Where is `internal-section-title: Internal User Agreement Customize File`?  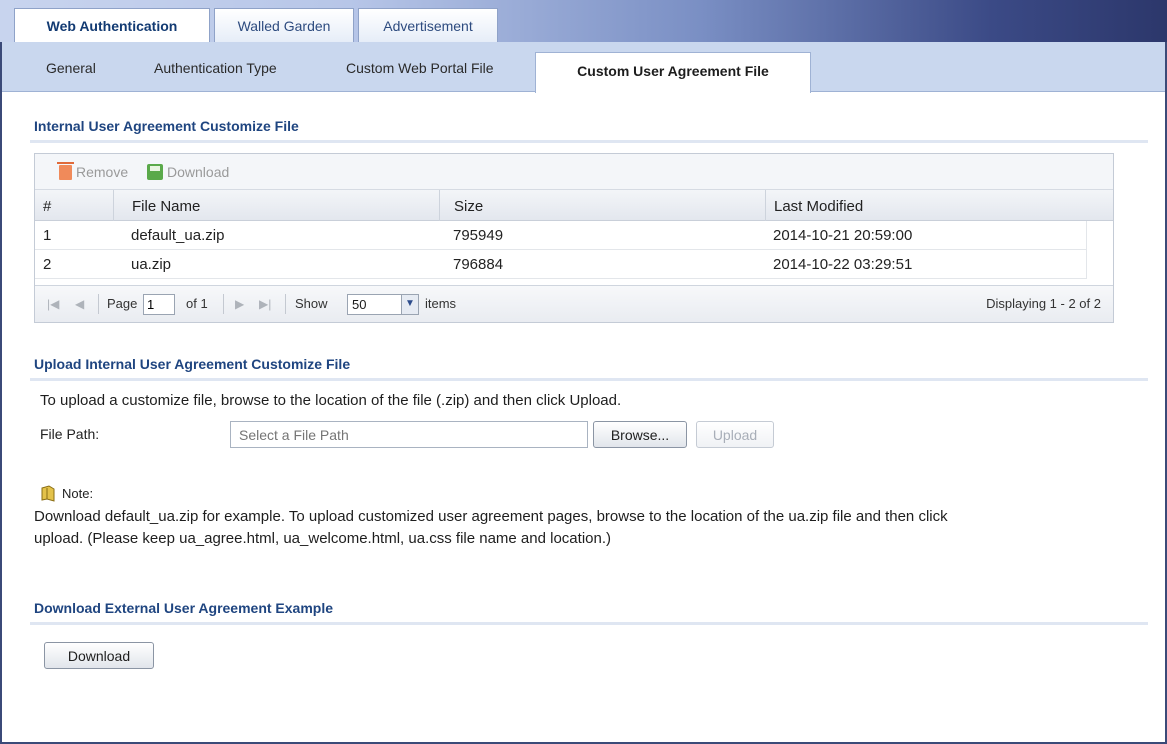 internal-section-title: Internal User Agreement Customize File is located at coordinates (166, 126).